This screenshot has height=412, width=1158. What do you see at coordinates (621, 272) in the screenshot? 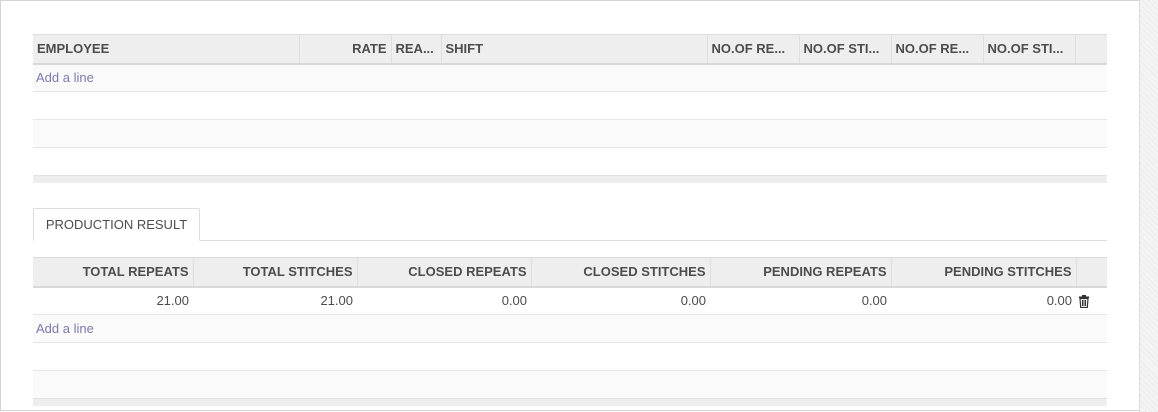
I see `col-closed-stitches: CLOSED STITCHES` at bounding box center [621, 272].